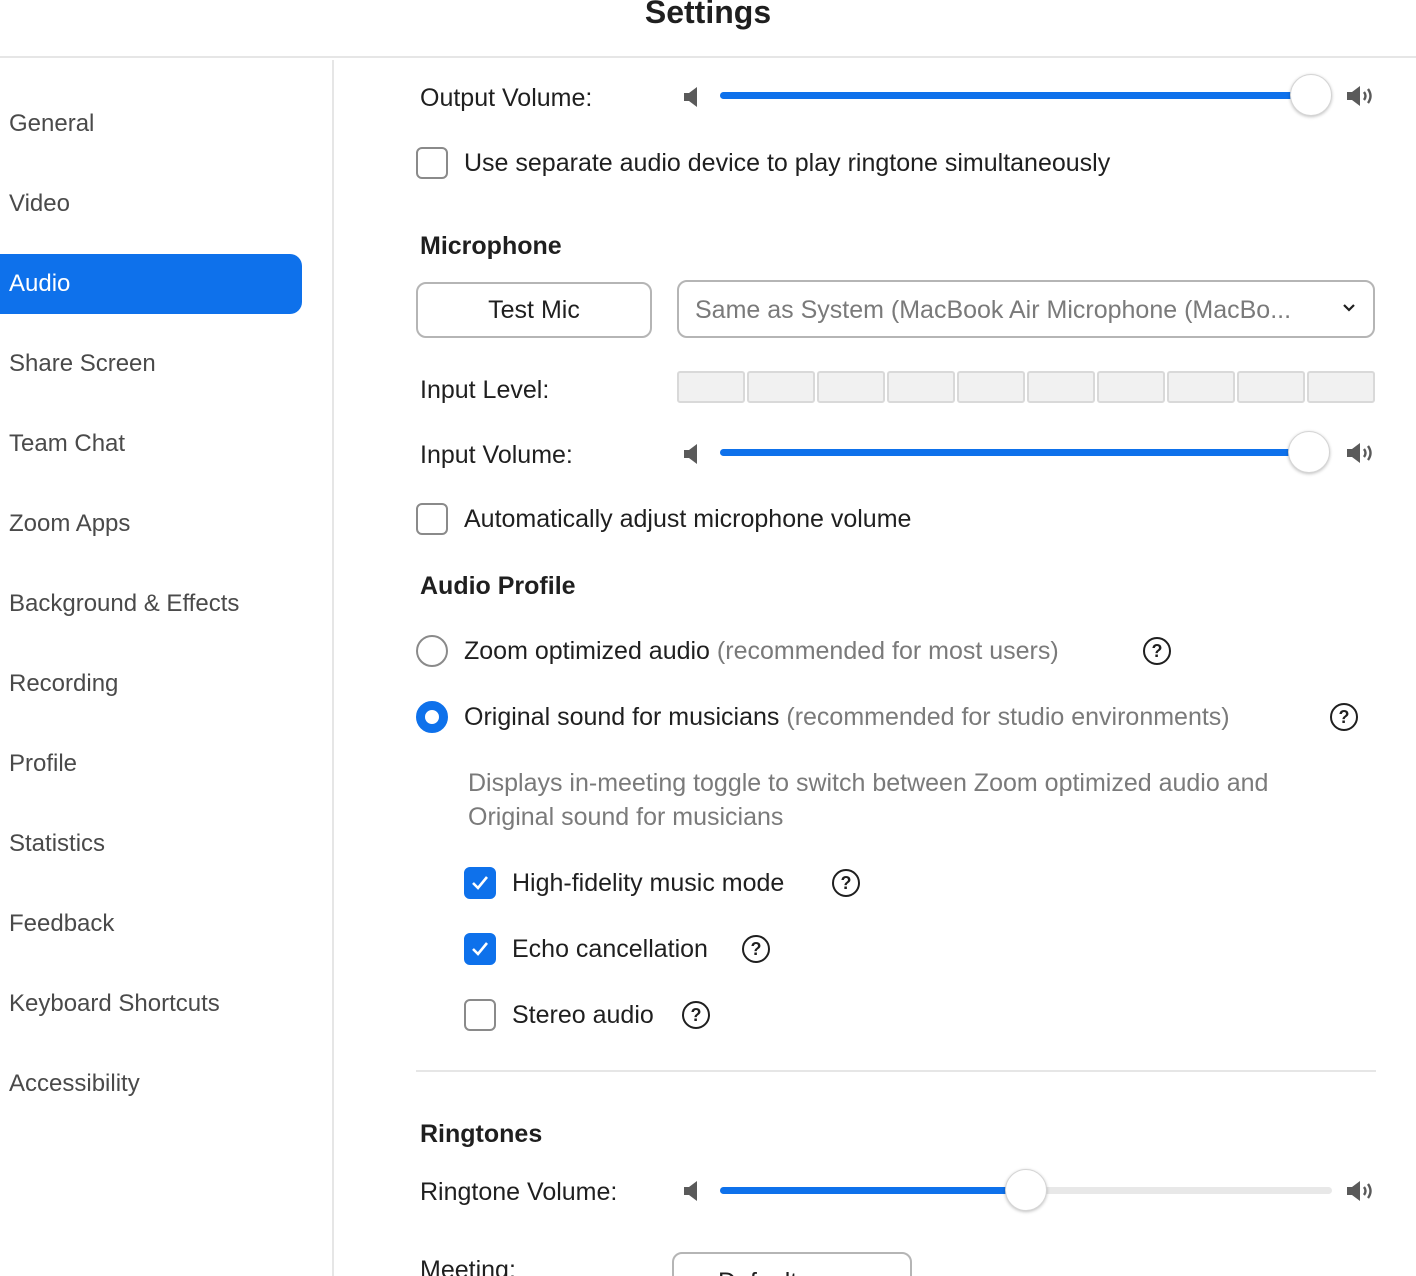 This screenshot has height=1276, width=1416. I want to click on original-sound-hint: (recommended for studio environments), so click(1008, 717).